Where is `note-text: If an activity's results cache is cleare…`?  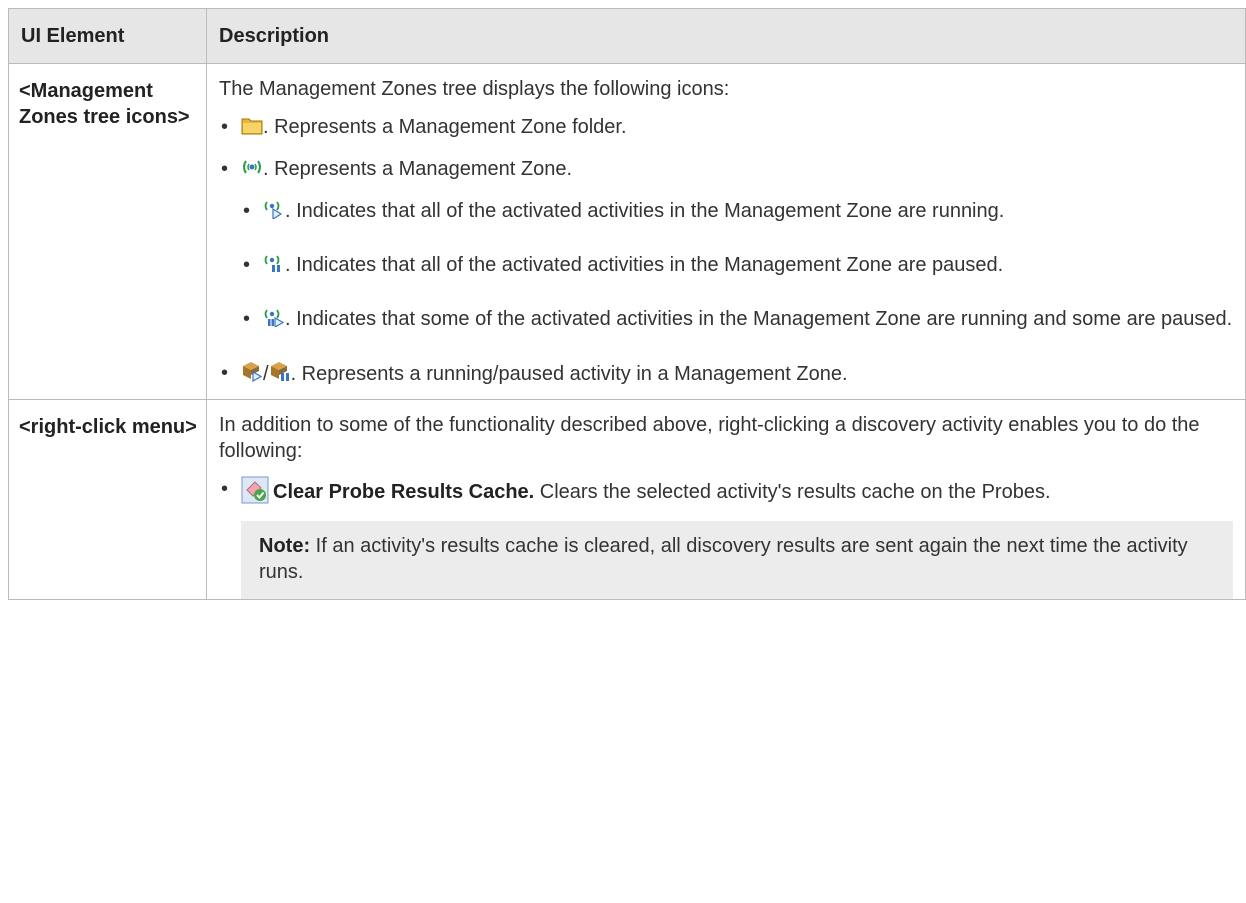
note-text: If an activity's results cache is cleare… is located at coordinates (723, 559).